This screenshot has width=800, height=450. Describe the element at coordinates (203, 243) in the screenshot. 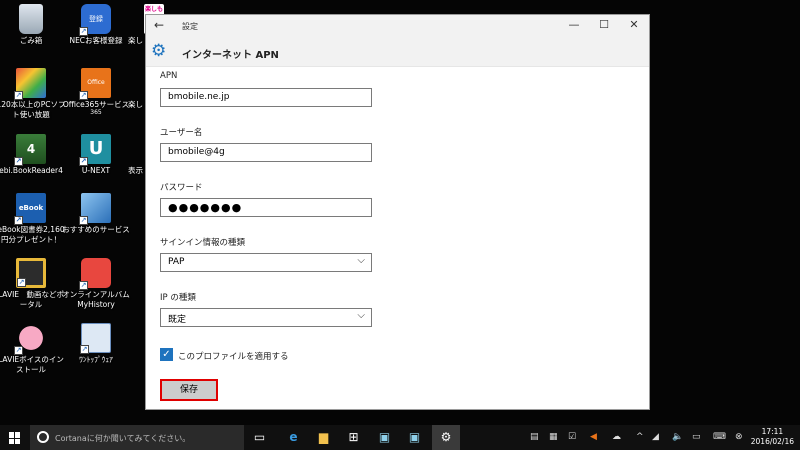

I see `signin-type-label: サインイン情報の種類` at that location.